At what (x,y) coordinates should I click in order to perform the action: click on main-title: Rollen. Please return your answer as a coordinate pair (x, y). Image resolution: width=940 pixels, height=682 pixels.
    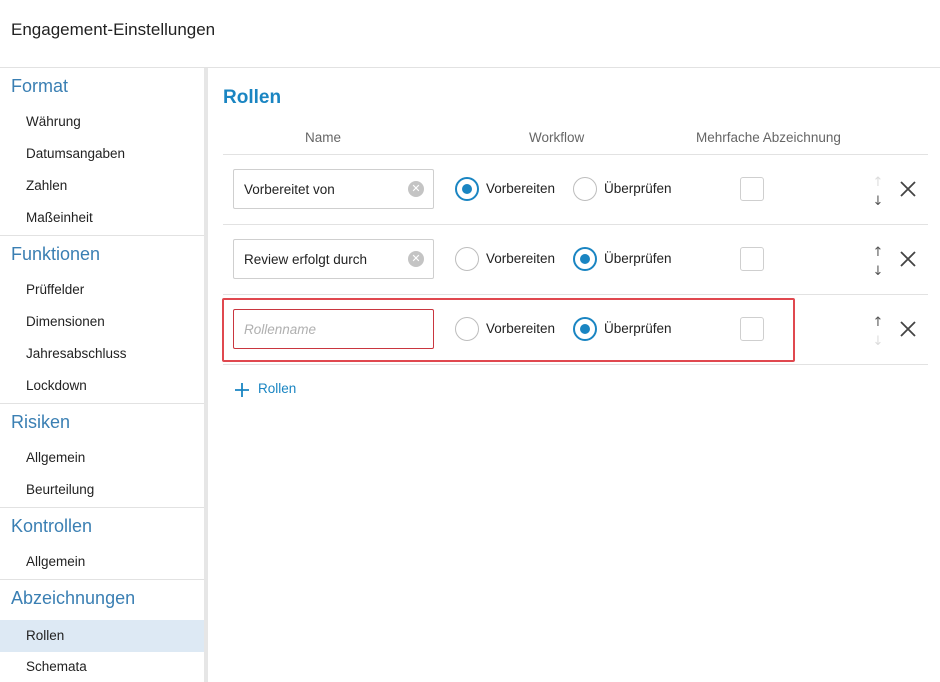
    Looking at the image, I should click on (252, 97).